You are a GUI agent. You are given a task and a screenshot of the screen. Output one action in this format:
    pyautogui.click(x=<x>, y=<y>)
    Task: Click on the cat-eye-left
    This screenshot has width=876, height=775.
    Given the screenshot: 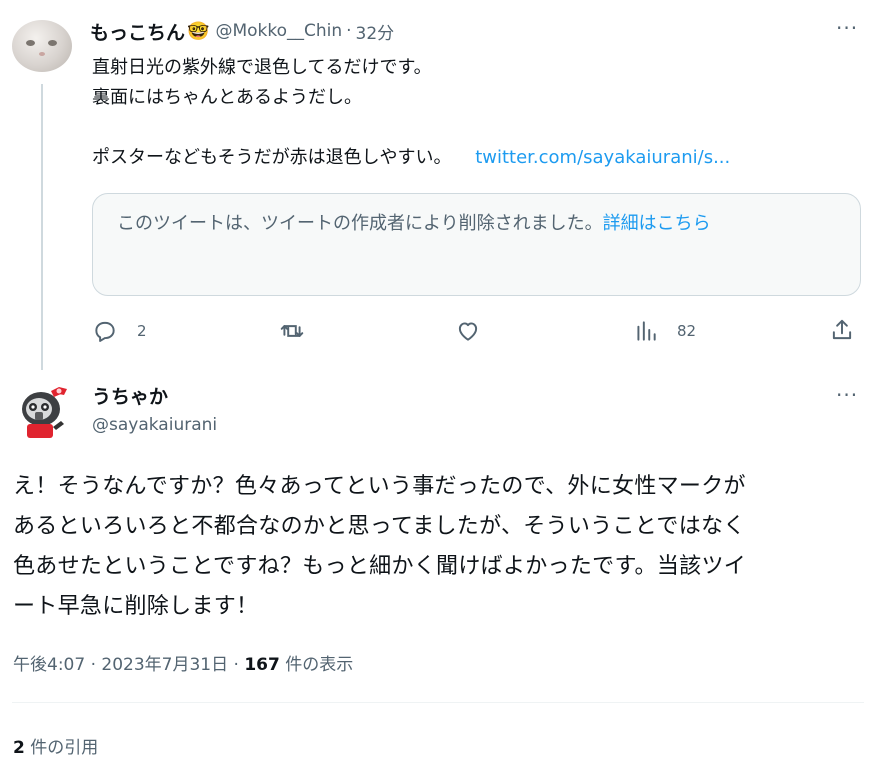 What is the action you would take?
    pyautogui.click(x=30, y=43)
    